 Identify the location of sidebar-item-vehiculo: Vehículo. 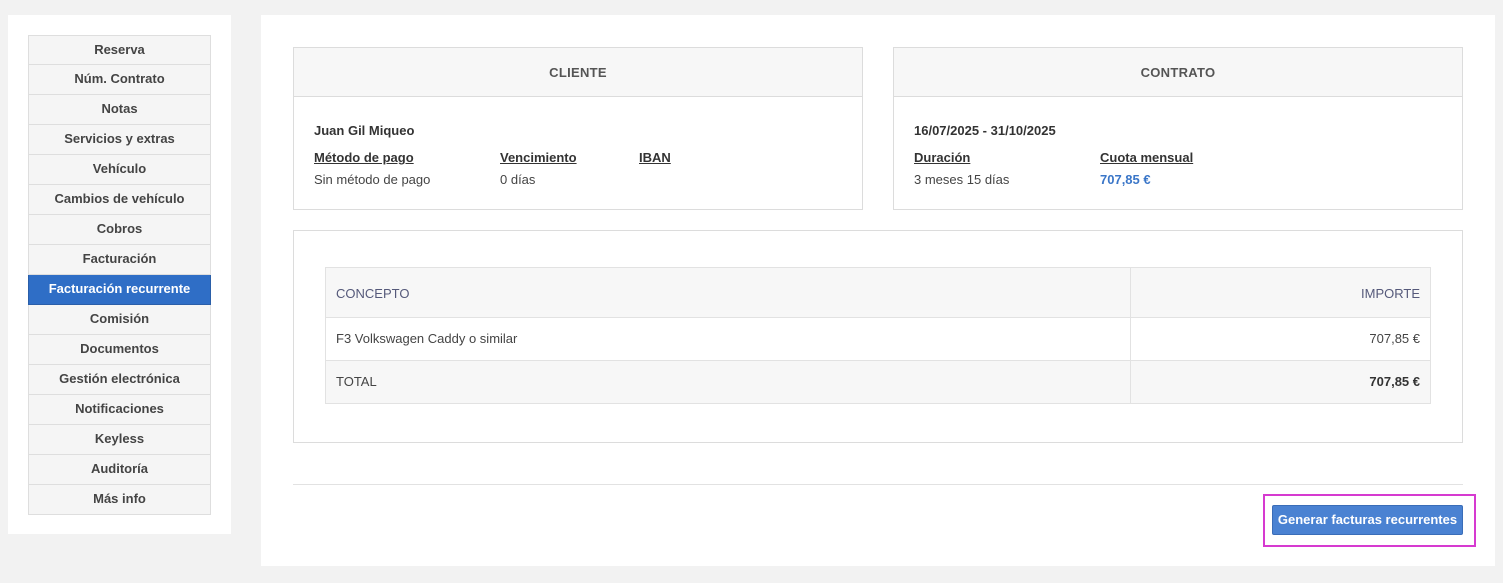
(119, 170).